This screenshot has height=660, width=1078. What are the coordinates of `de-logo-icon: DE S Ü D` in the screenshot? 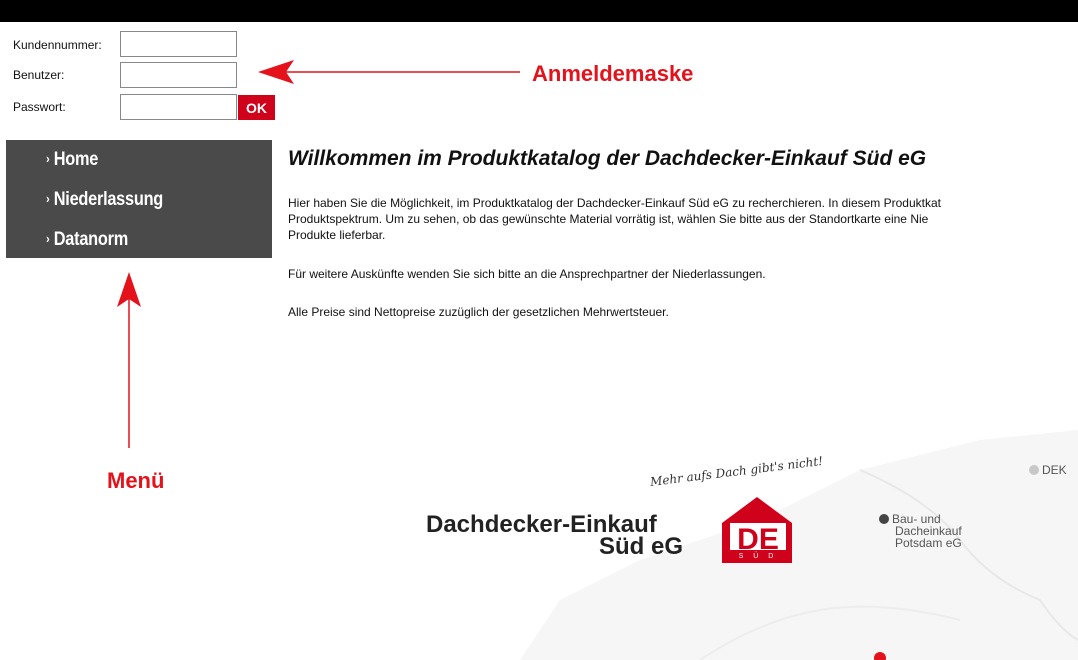 It's located at (757, 530).